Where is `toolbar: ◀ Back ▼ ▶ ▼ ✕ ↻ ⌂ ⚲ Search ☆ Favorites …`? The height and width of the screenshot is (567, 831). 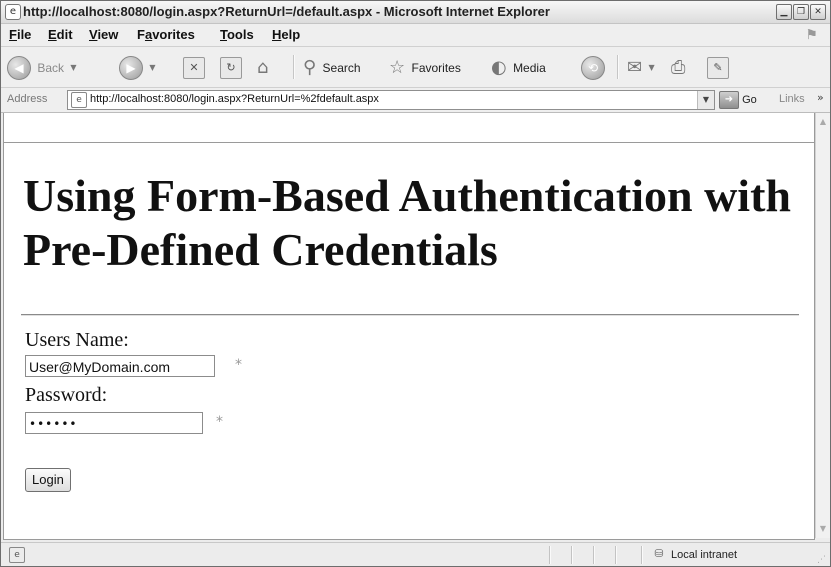 toolbar: ◀ Back ▼ ▶ ▼ ✕ ↻ ⌂ ⚲ Search ☆ Favorites … is located at coordinates (415, 67).